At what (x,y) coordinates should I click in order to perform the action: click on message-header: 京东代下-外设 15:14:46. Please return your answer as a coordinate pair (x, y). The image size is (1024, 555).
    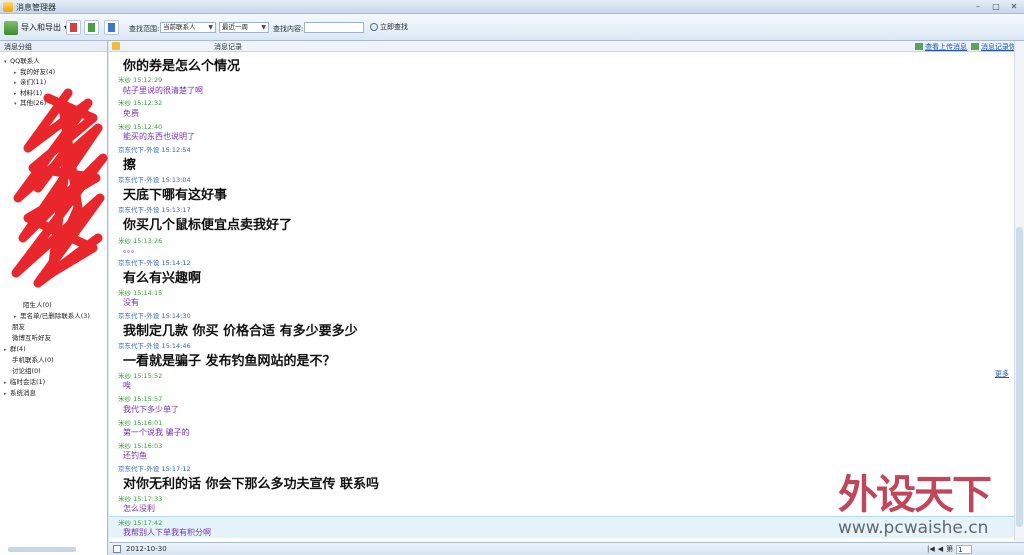
    Looking at the image, I should click on (154, 346).